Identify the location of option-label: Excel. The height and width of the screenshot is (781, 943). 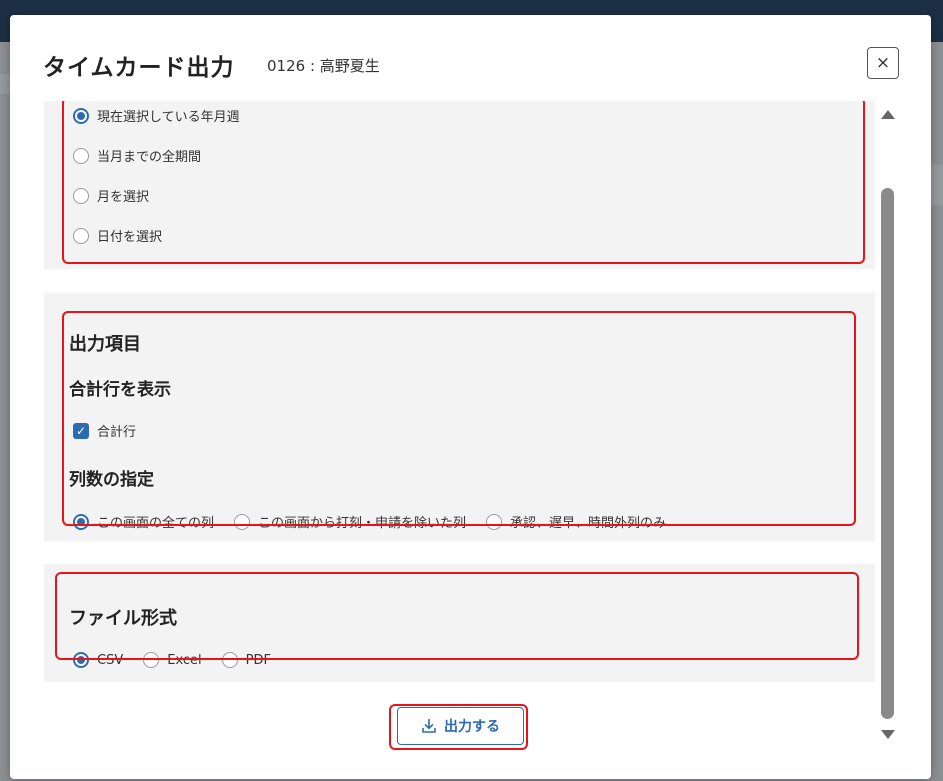
(184, 660).